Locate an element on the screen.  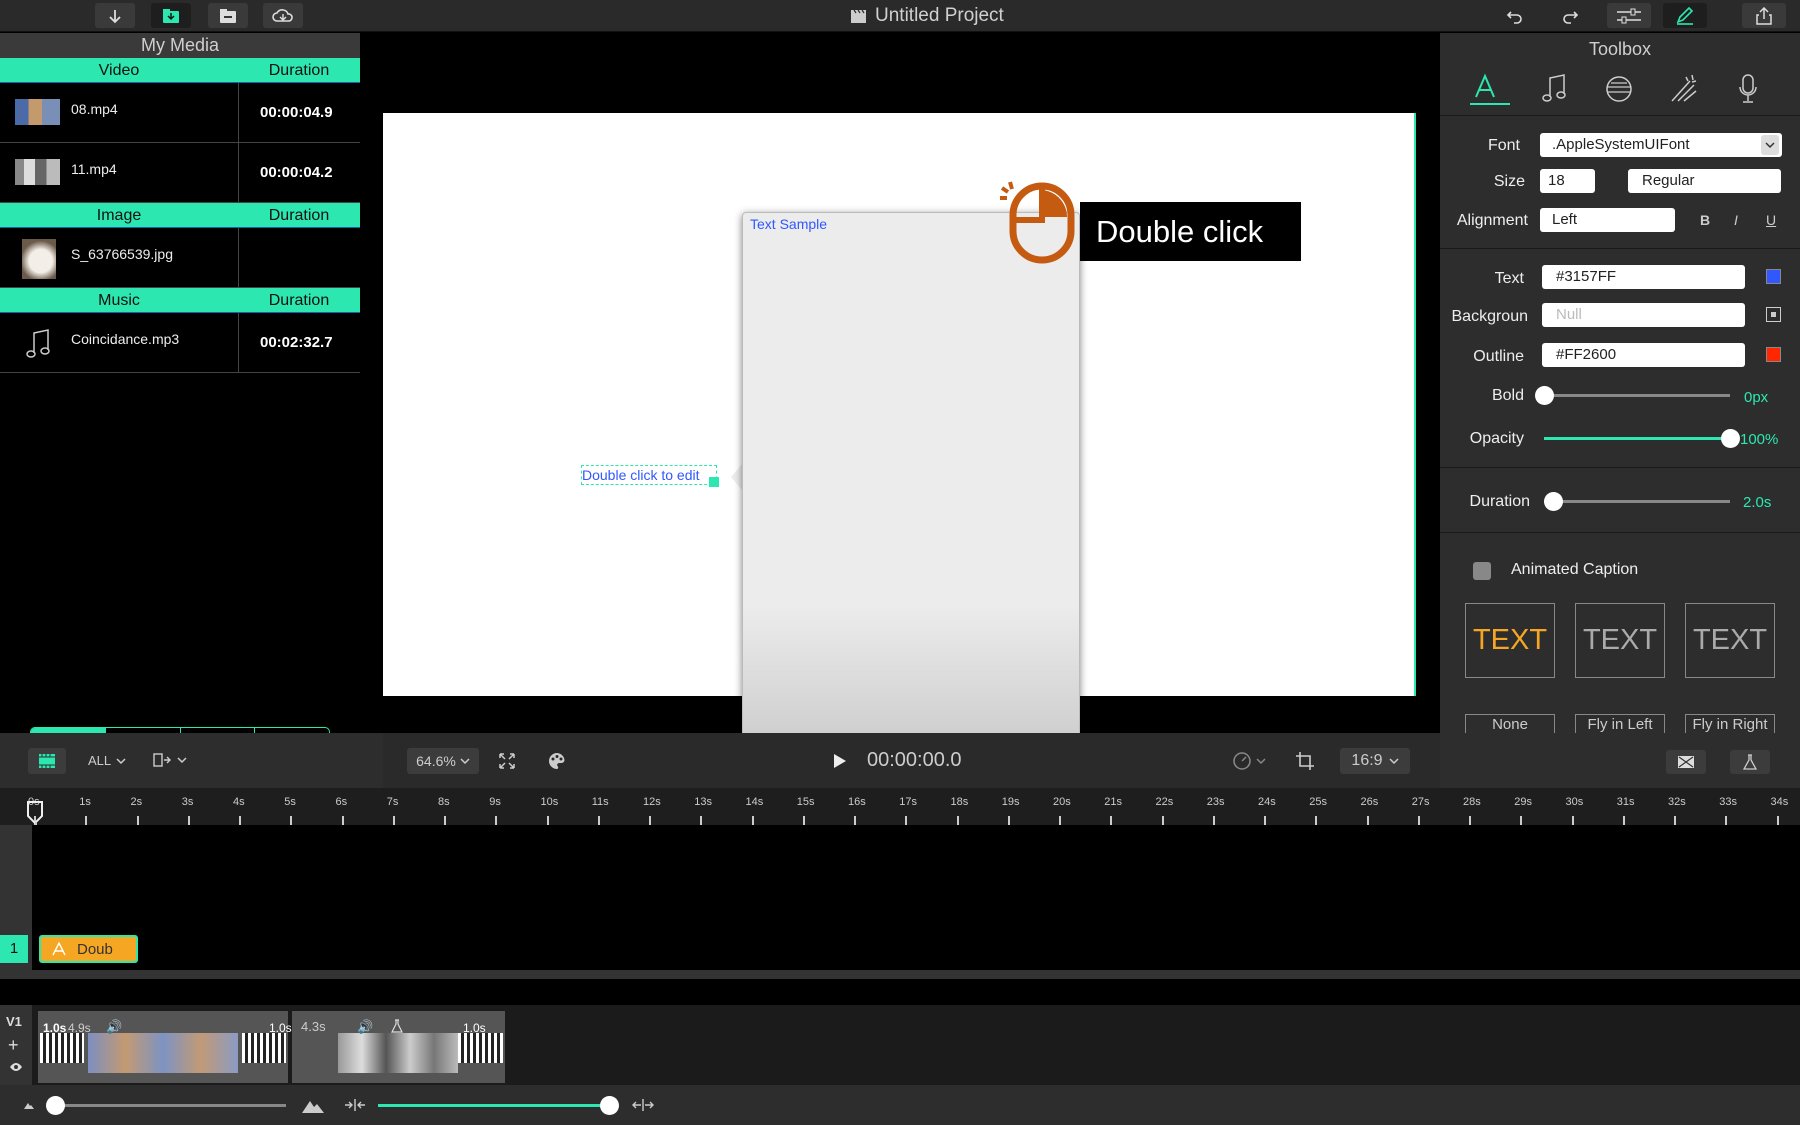
palette-icon is located at coordinates (557, 761).